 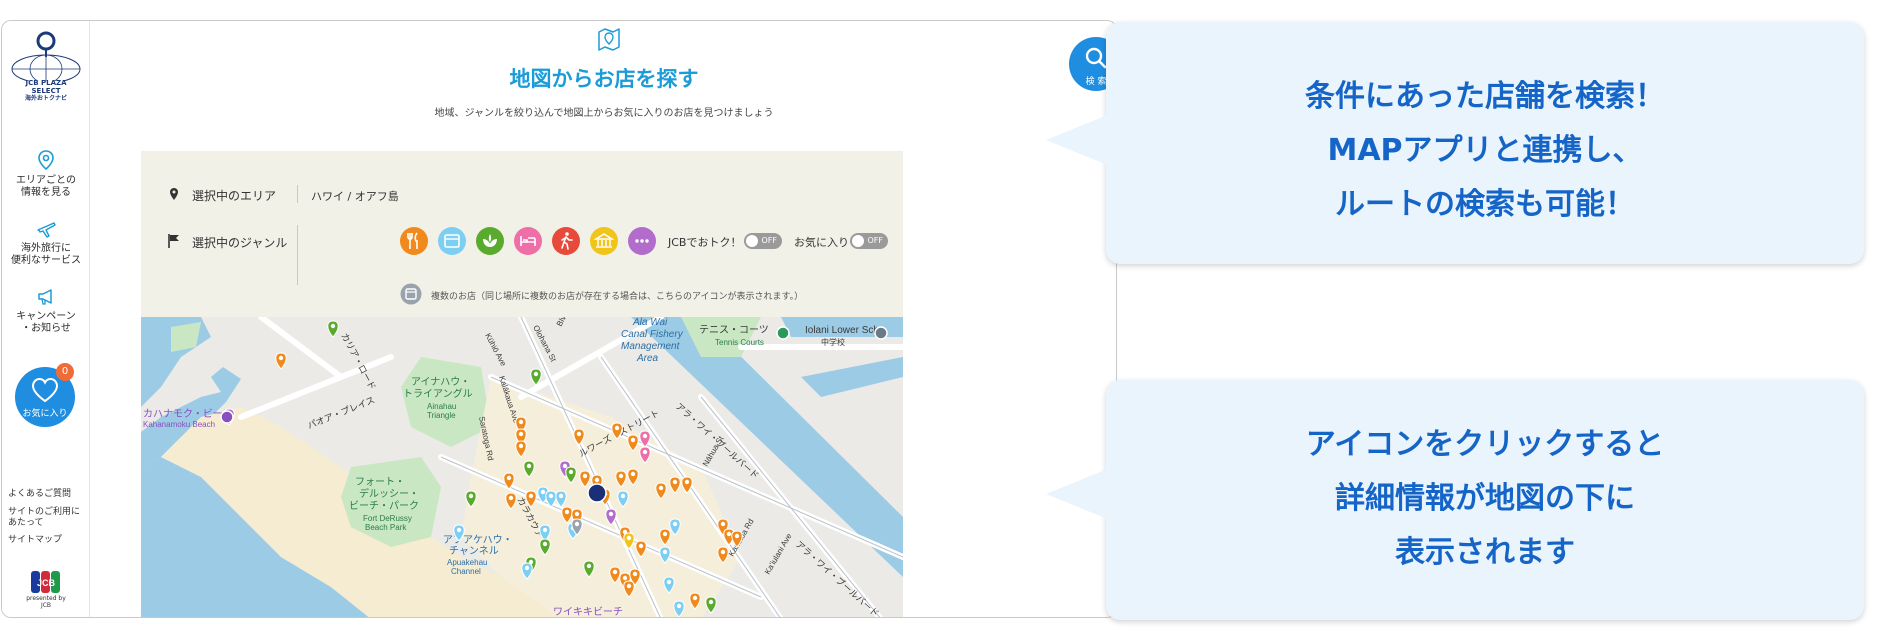 What do you see at coordinates (389, 493) in the screenshot?
I see `map-label-fort-jp2: デルッシー・` at bounding box center [389, 493].